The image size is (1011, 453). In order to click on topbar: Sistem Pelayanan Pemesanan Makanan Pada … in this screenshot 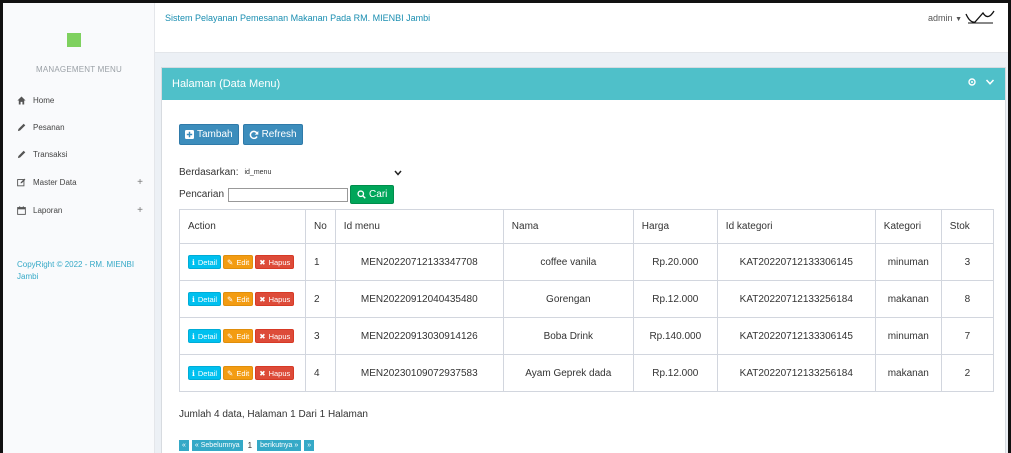, I will do `click(581, 28)`.